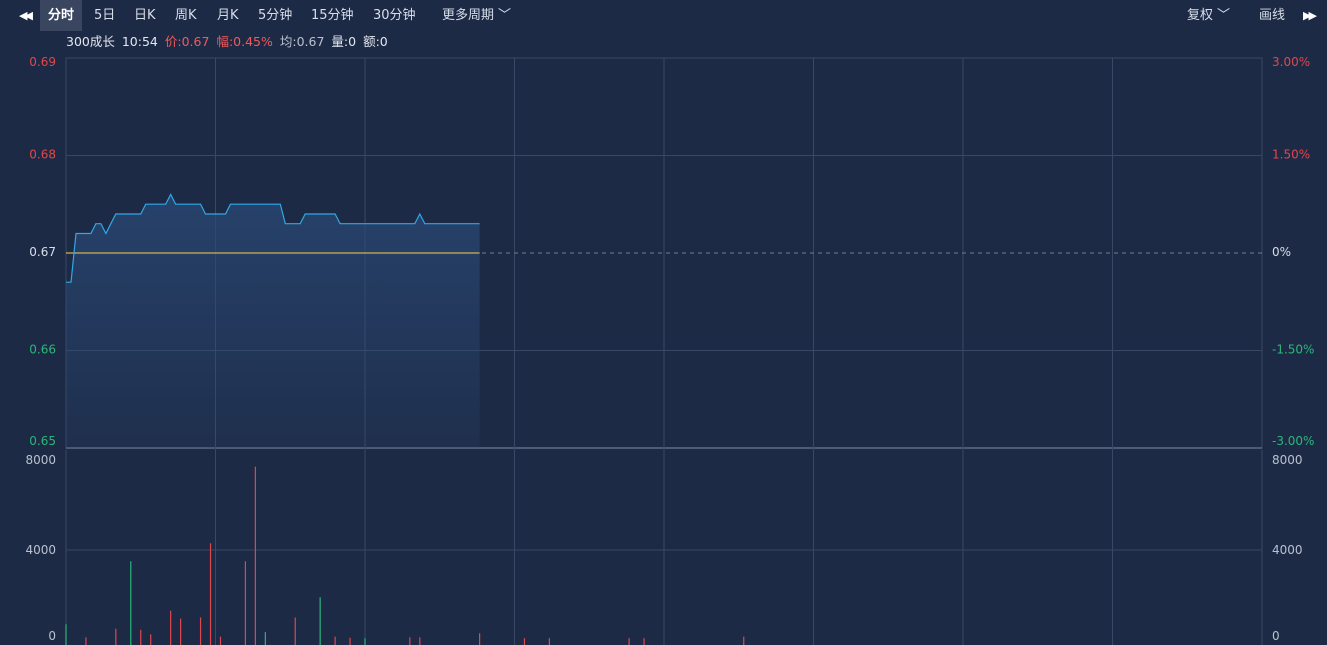 This screenshot has height=645, width=1327. Describe the element at coordinates (1276, 636) in the screenshot. I see `volume-axis-right-label: 0` at that location.